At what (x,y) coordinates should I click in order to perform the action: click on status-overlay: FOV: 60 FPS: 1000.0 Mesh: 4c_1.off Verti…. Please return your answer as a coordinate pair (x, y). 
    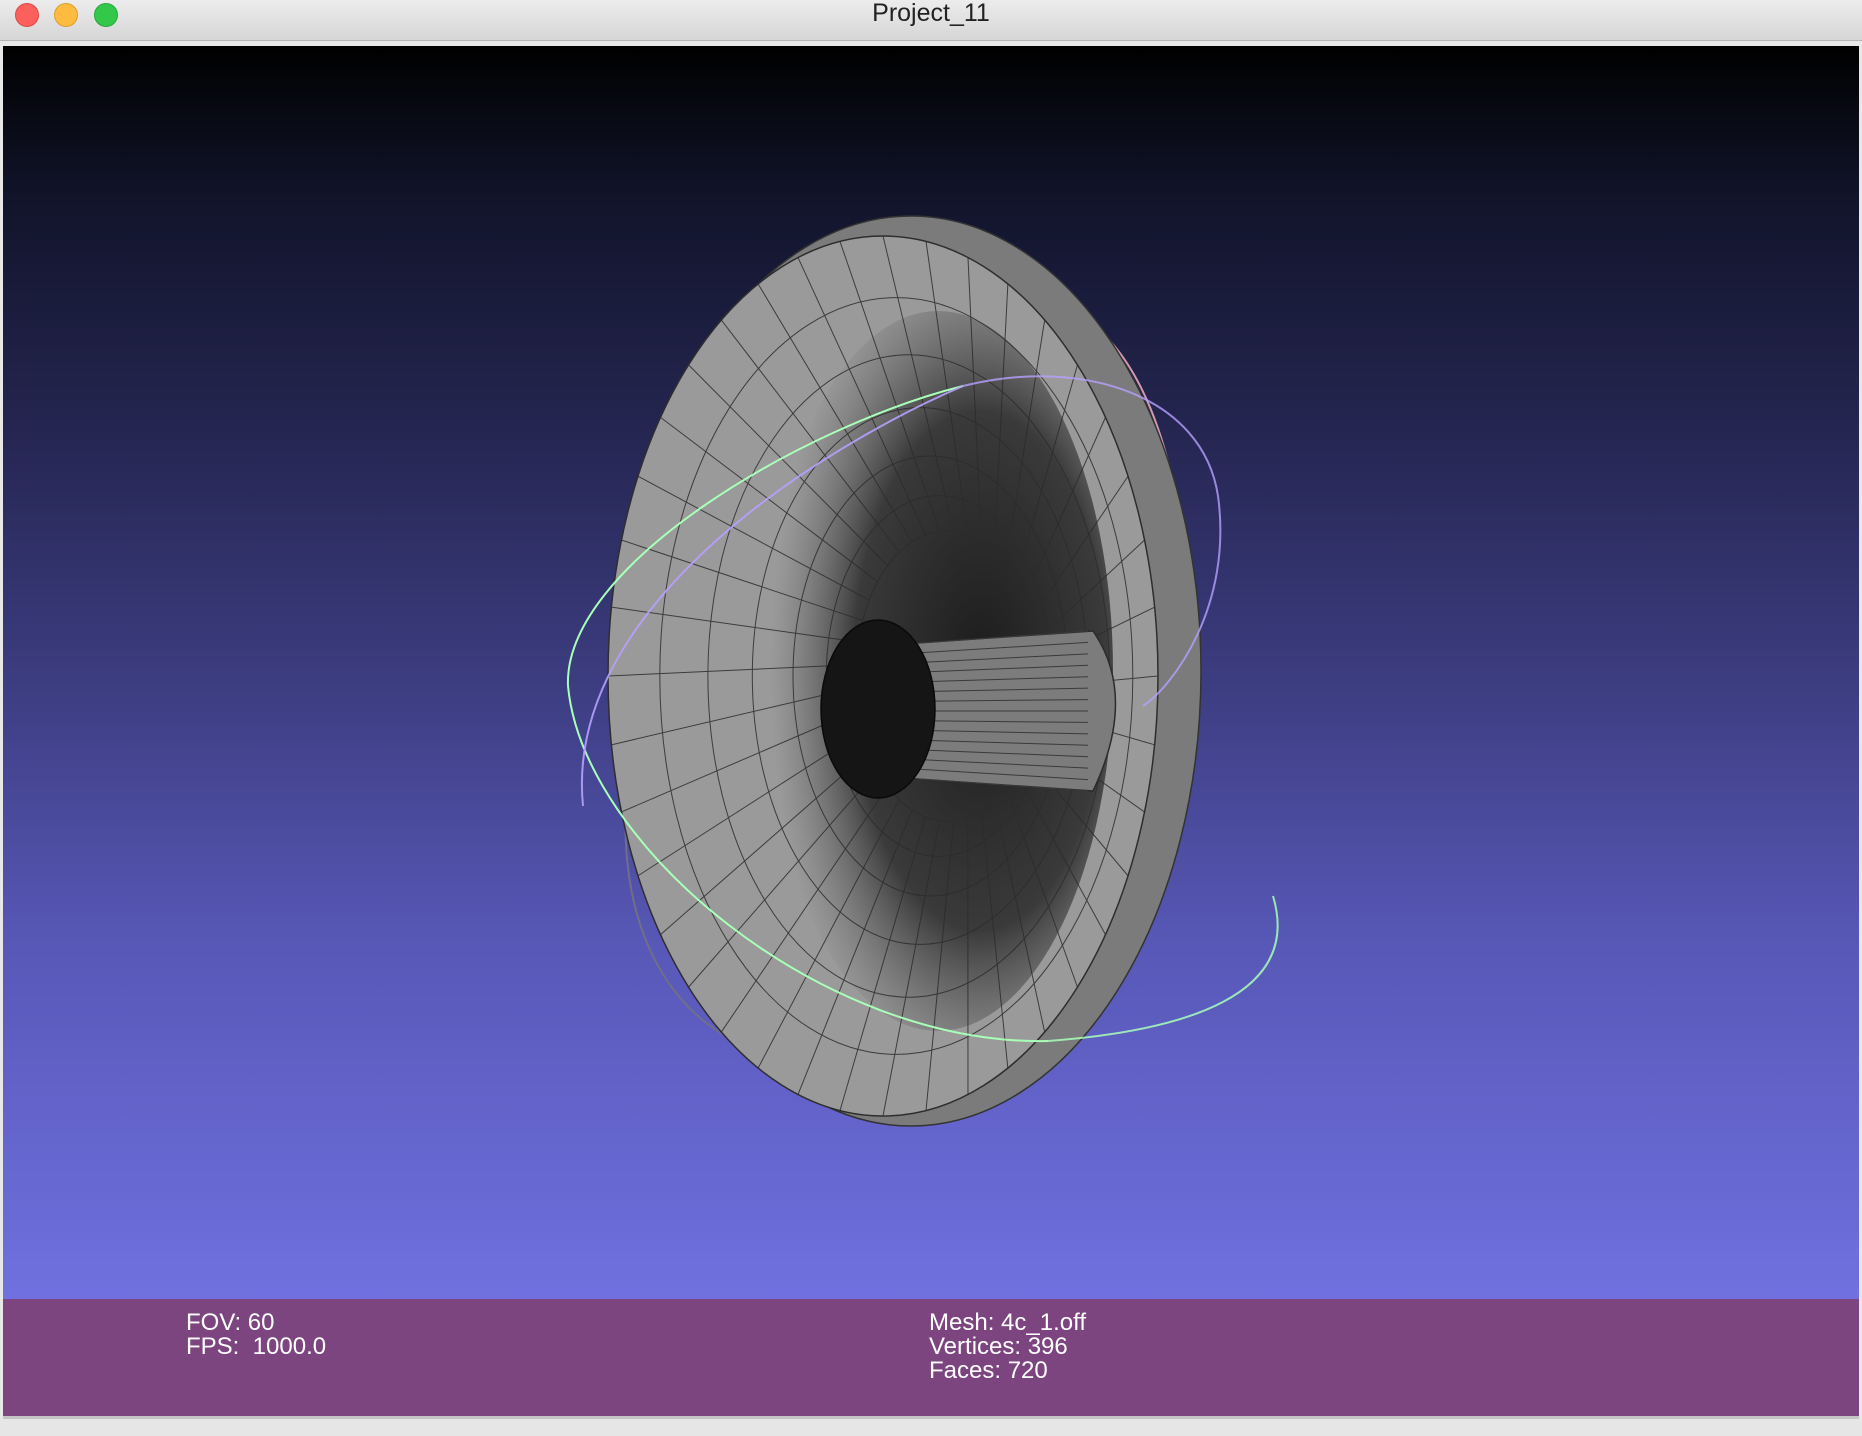
    Looking at the image, I should click on (931, 1359).